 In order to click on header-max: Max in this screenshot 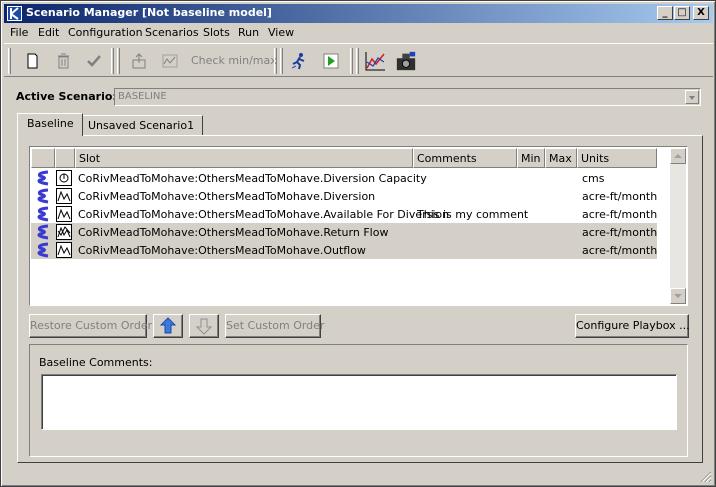, I will do `click(561, 158)`.